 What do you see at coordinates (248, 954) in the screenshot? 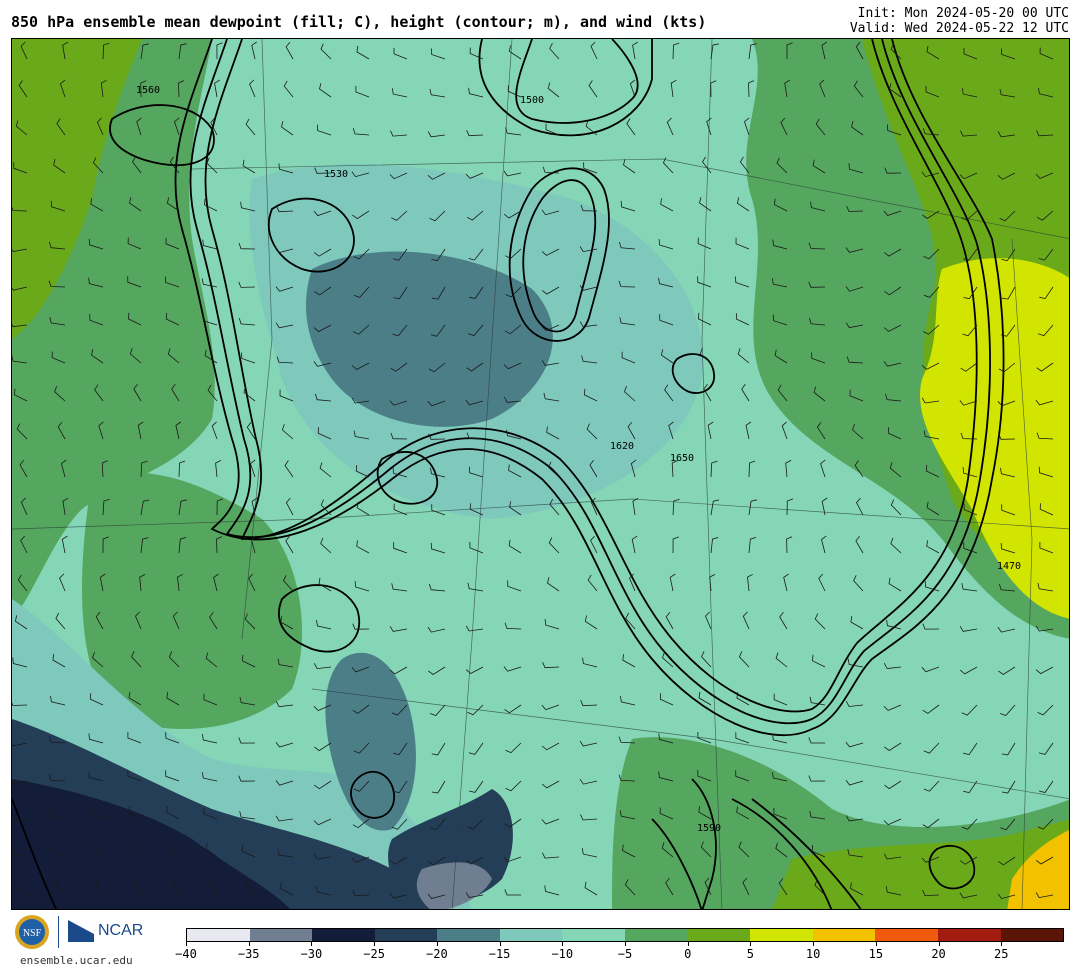
I see `colorbar-tick-label: −35` at bounding box center [248, 954].